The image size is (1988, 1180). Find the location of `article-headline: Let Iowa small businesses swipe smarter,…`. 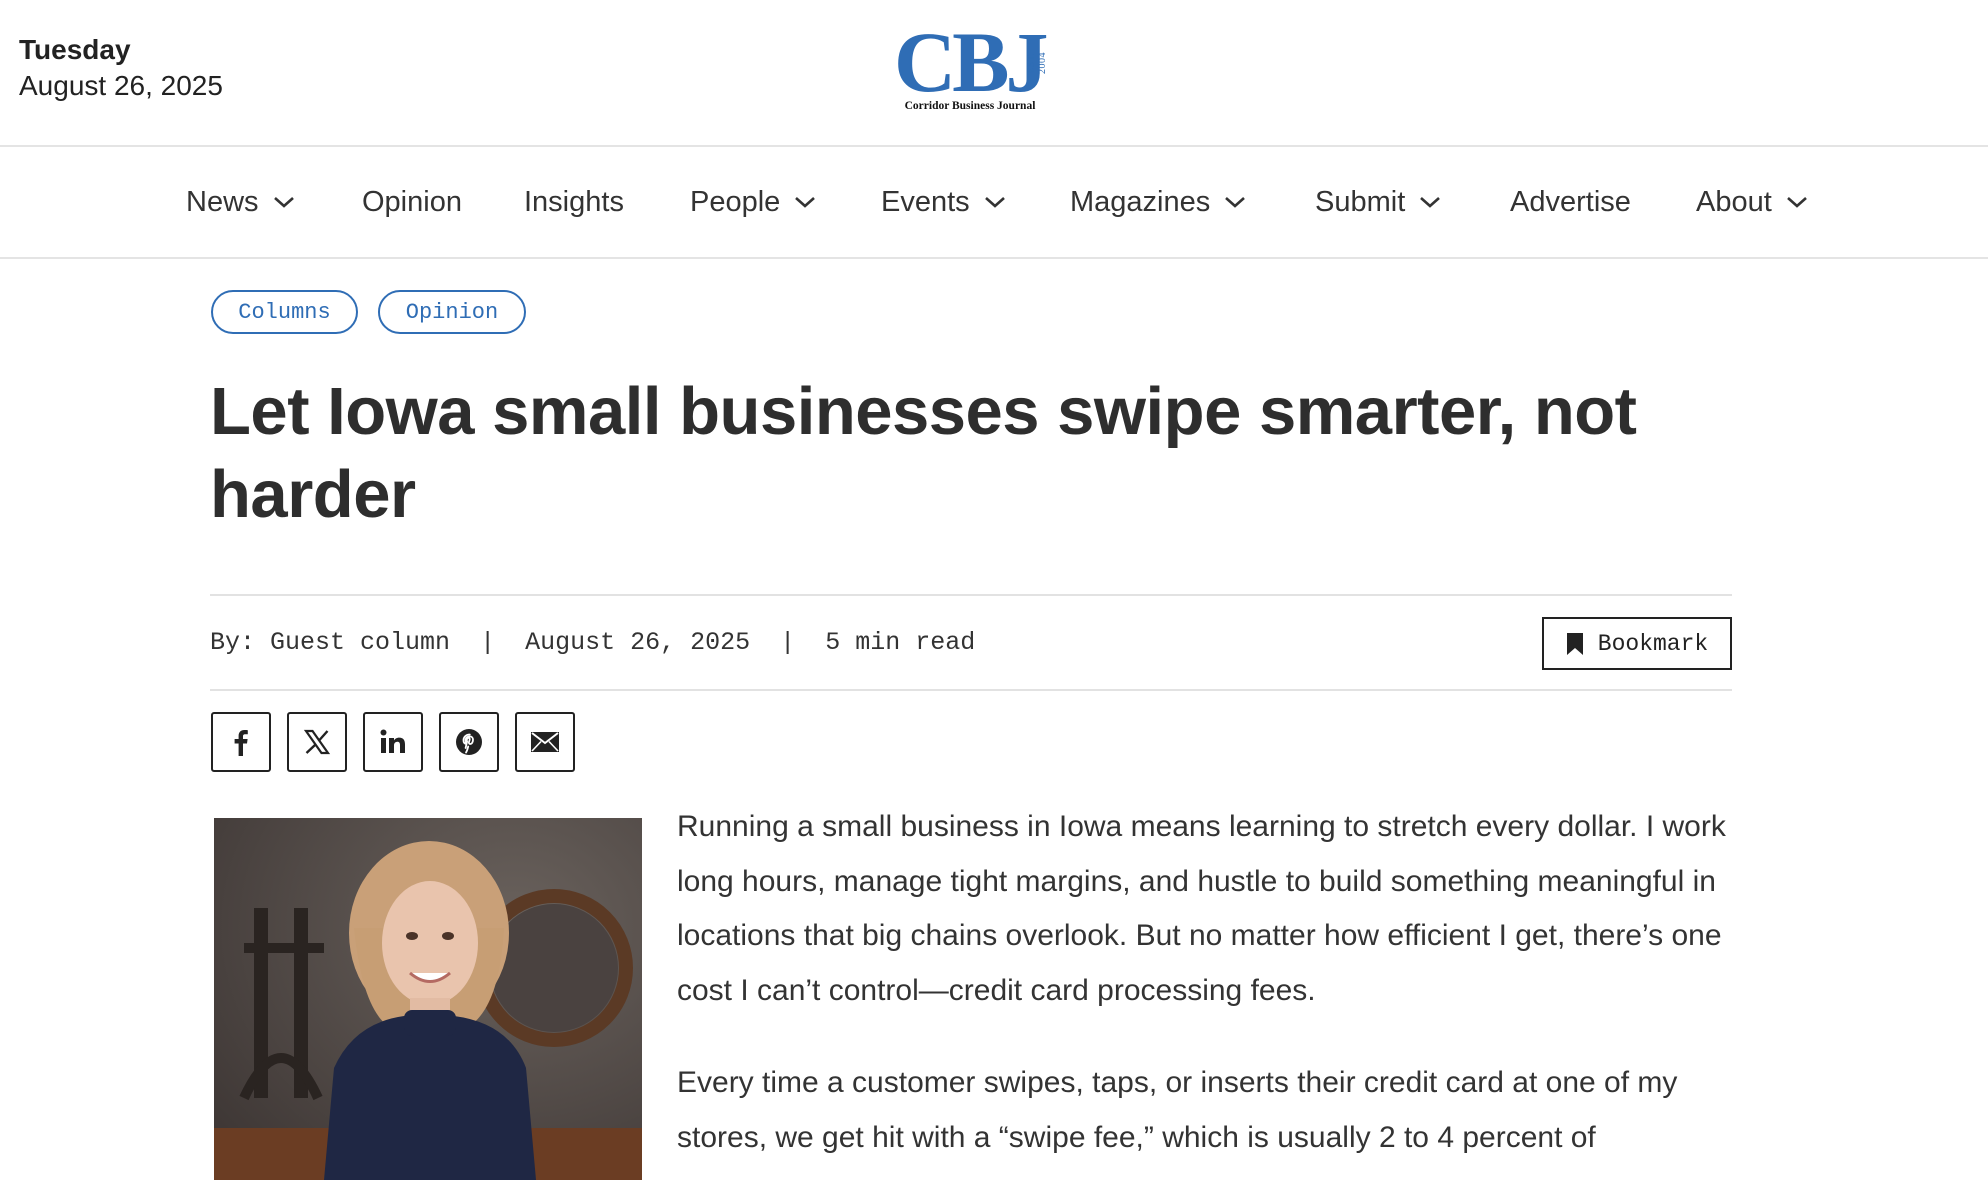

article-headline: Let Iowa small businesses swipe smarter,… is located at coordinates (923, 453).